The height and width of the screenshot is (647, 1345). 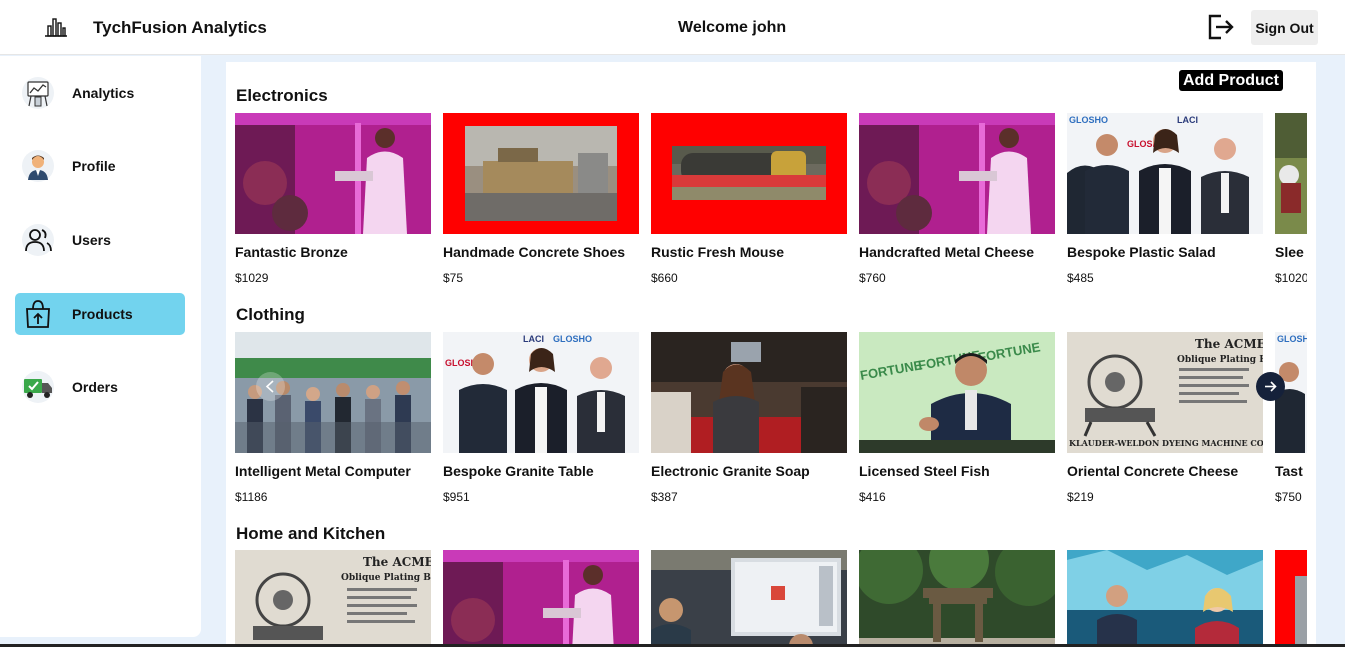 What do you see at coordinates (541, 392) in the screenshot?
I see `product-image: LACI GLOSHO GLOSHO` at bounding box center [541, 392].